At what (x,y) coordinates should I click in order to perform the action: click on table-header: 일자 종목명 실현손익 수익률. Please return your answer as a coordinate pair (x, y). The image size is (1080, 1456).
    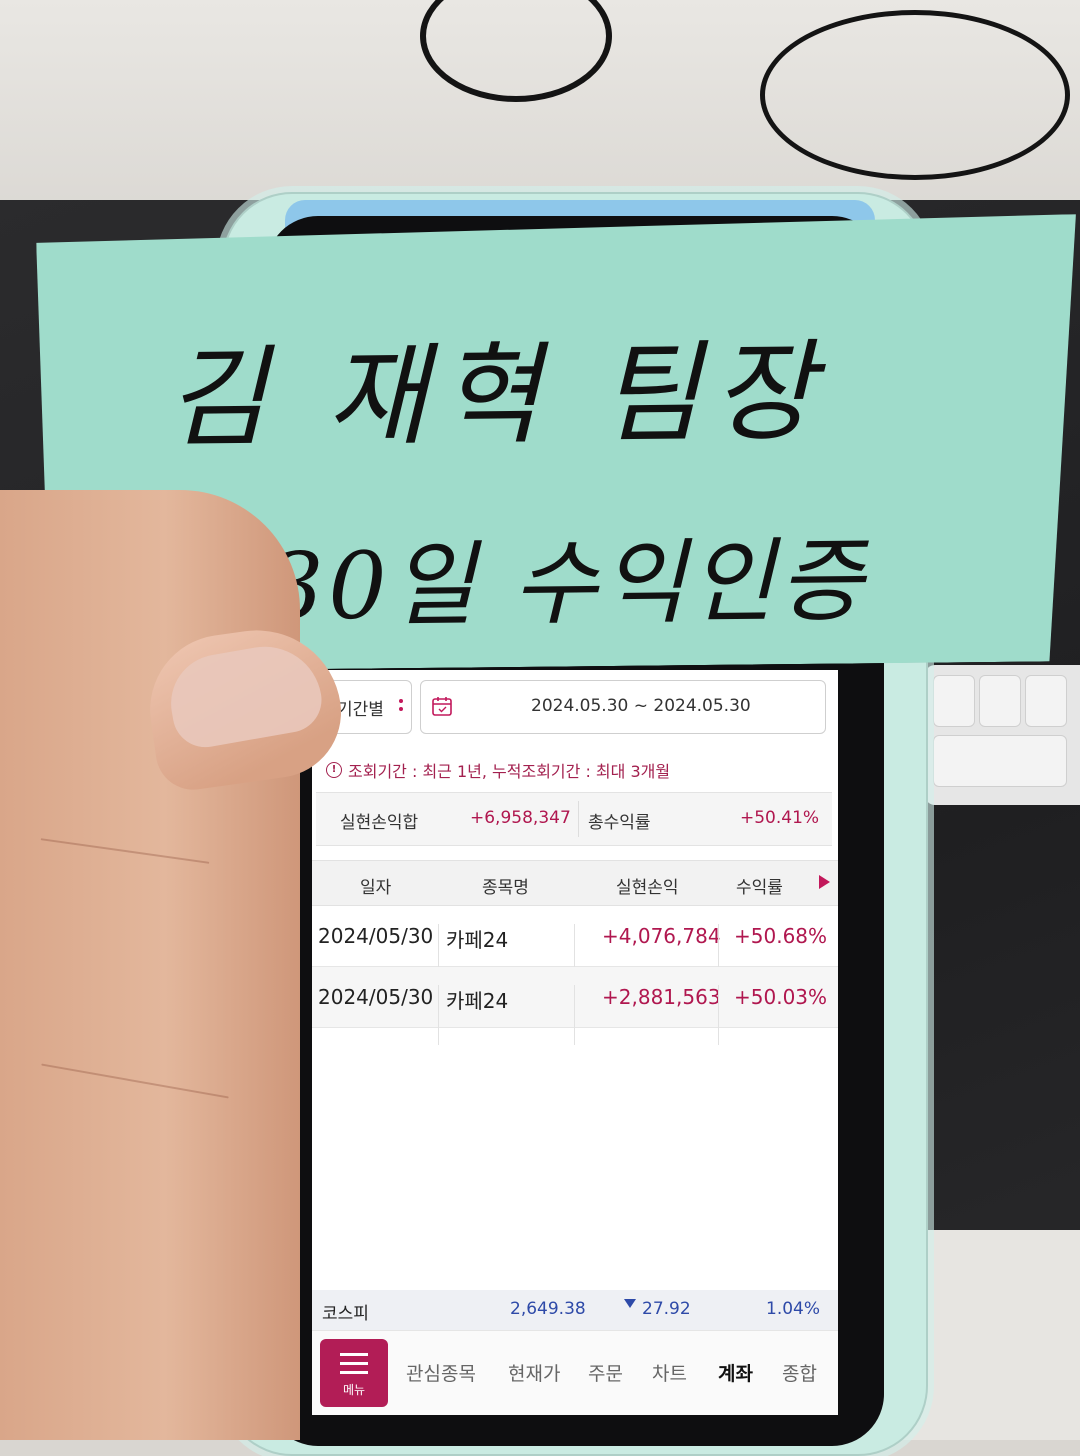
    Looking at the image, I should click on (575, 883).